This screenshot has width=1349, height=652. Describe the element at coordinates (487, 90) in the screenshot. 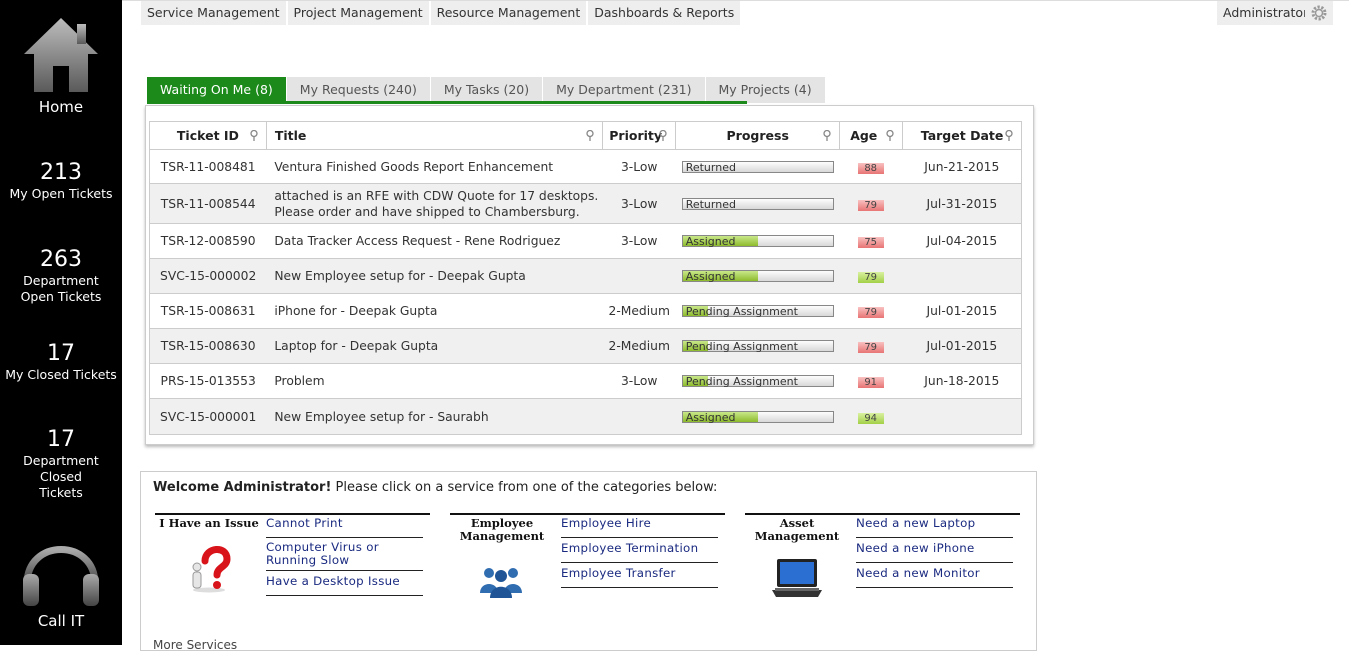

I see `tab-my-tasks: My Tasks (20)` at that location.